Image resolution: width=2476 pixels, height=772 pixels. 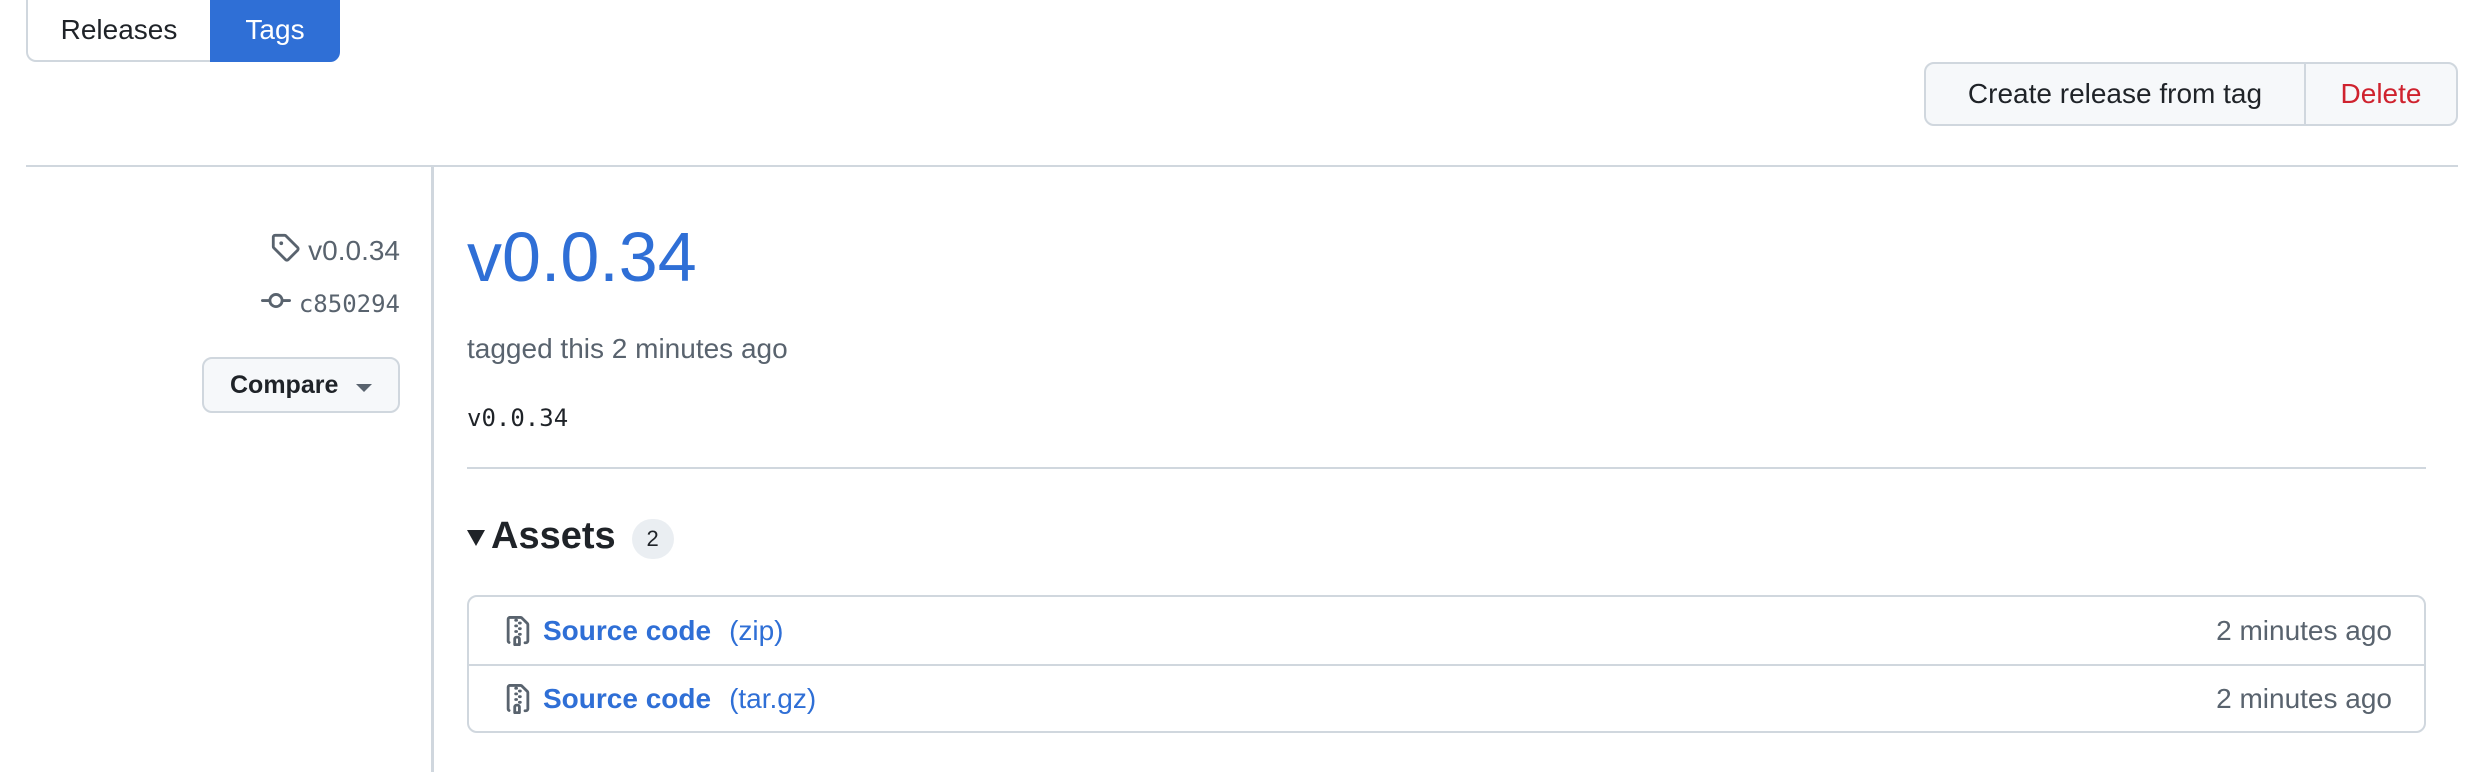 What do you see at coordinates (284, 384) in the screenshot?
I see `compare-label: Compare` at bounding box center [284, 384].